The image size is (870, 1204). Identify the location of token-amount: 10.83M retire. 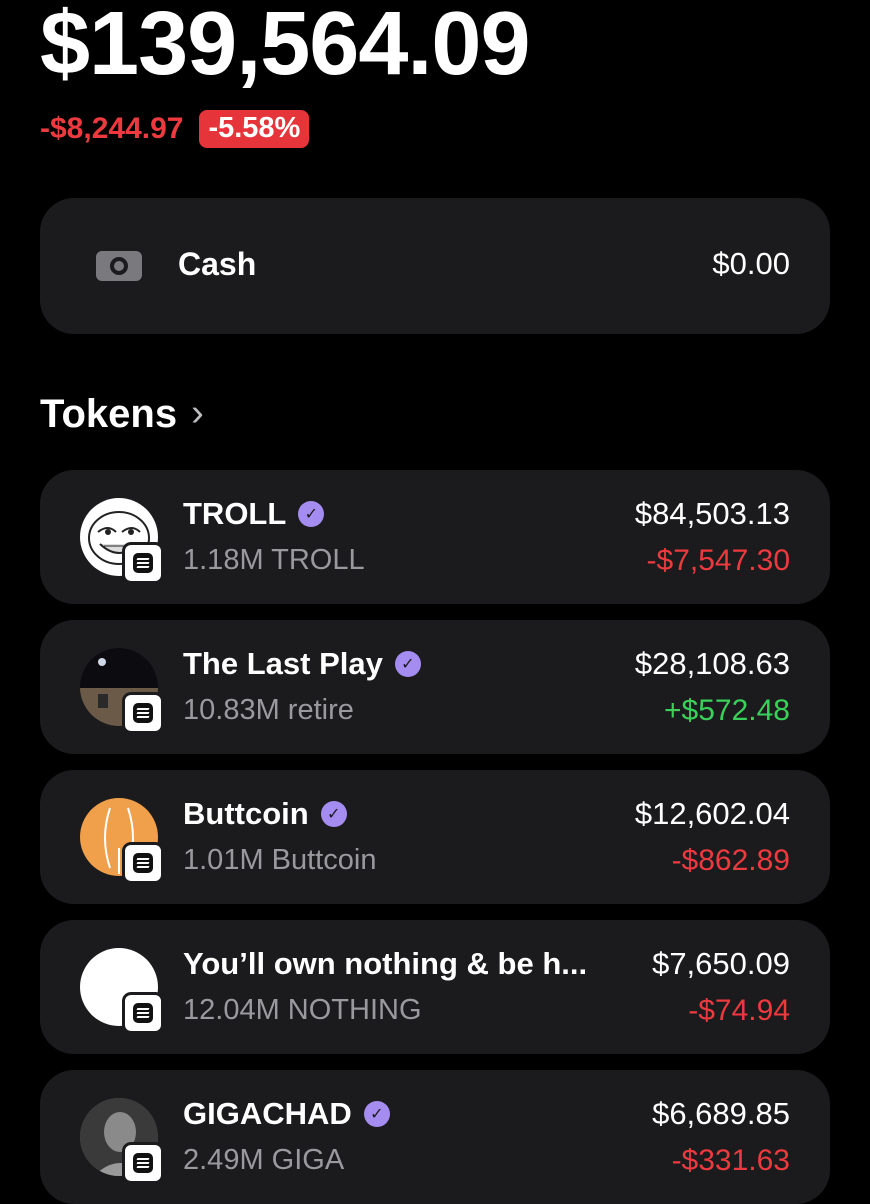
(268, 710).